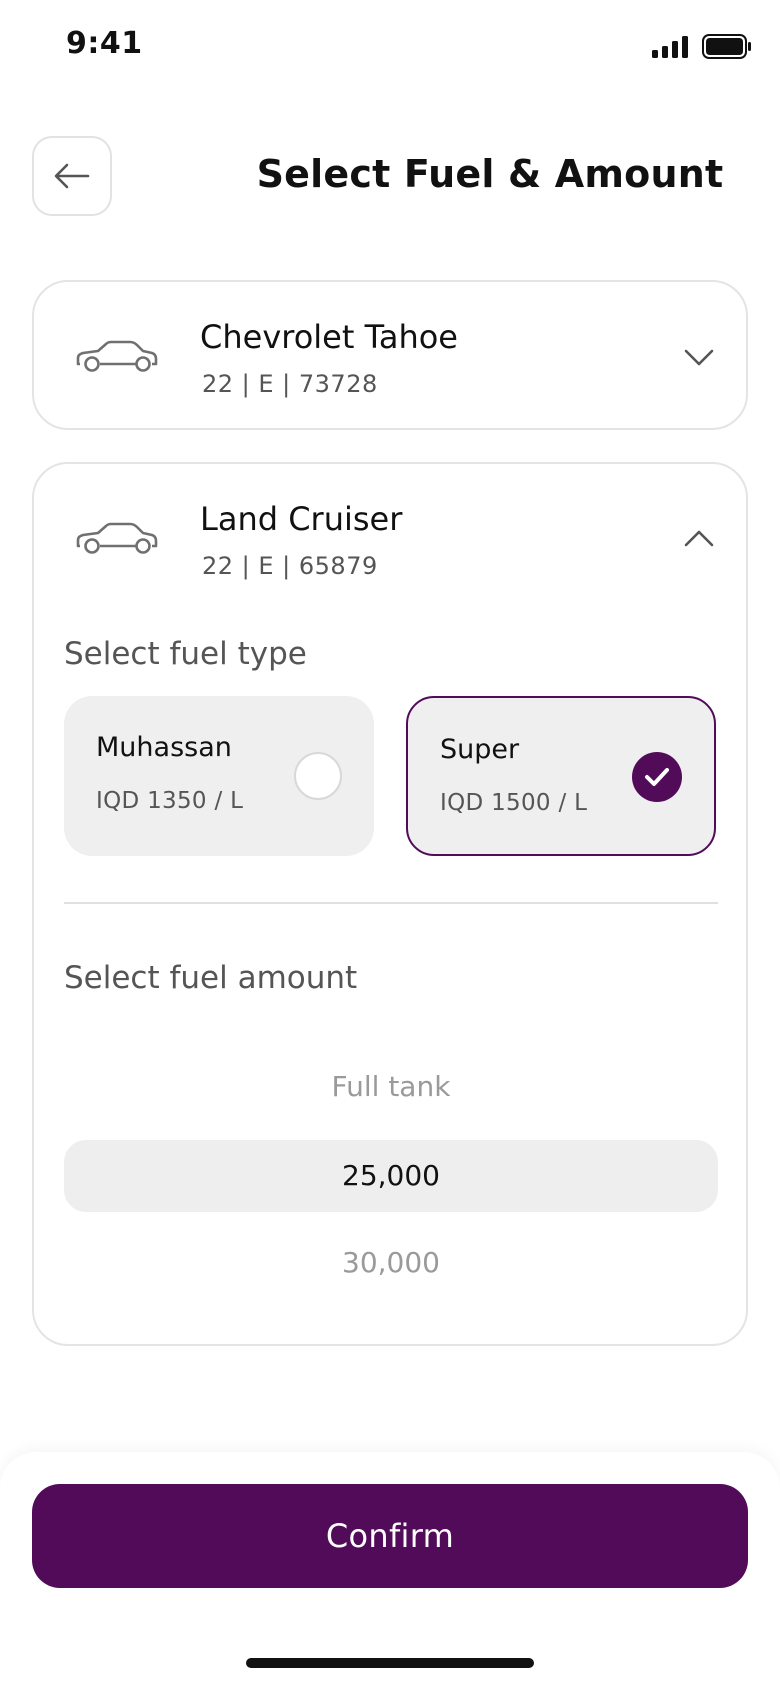 The image size is (780, 1688). I want to click on status-time: 9:41, so click(104, 43).